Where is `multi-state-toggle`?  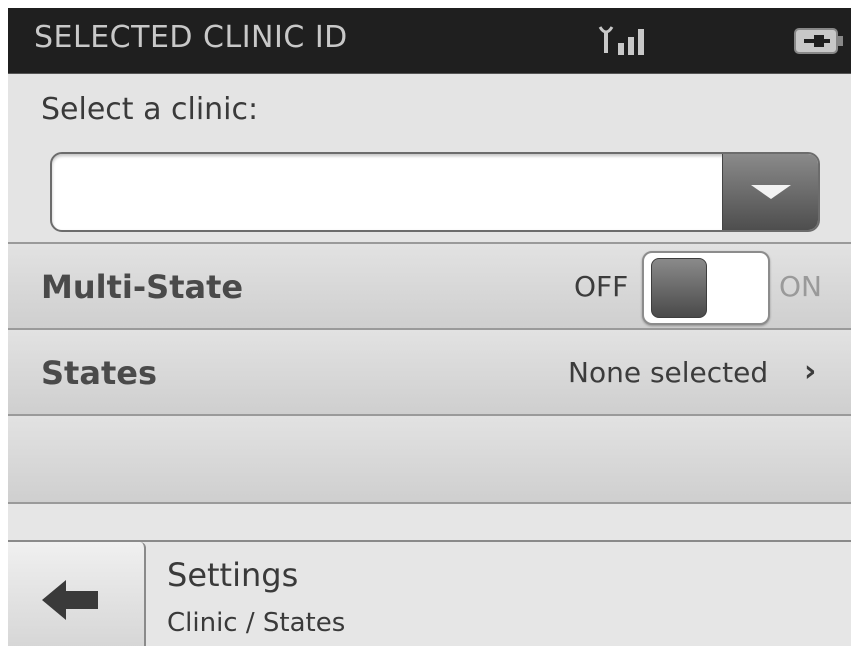 multi-state-toggle is located at coordinates (706, 288).